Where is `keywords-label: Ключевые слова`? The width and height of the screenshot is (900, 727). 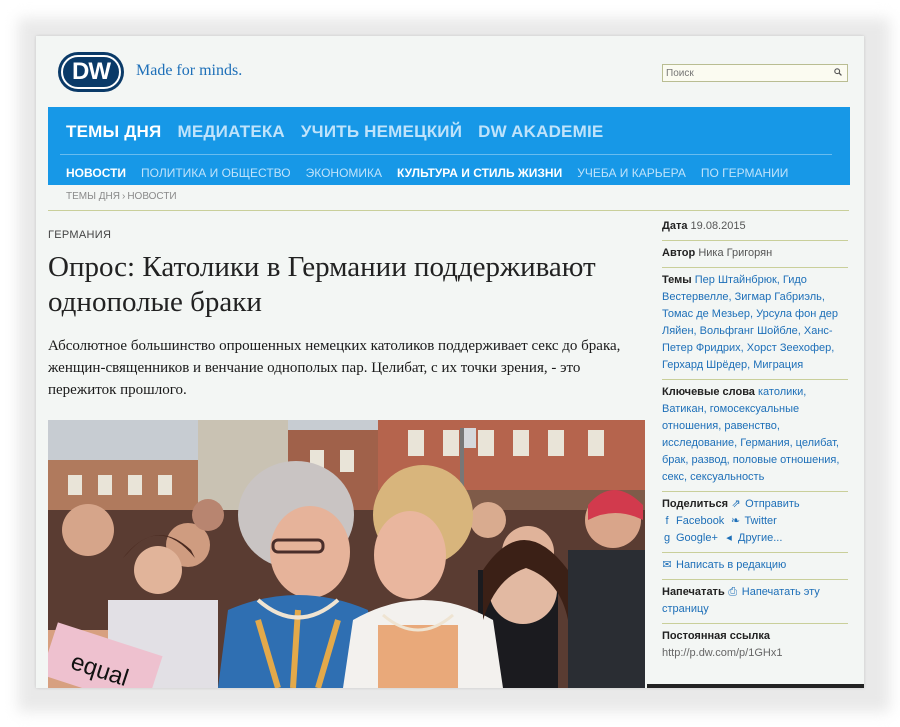 keywords-label: Ключевые слова is located at coordinates (708, 392).